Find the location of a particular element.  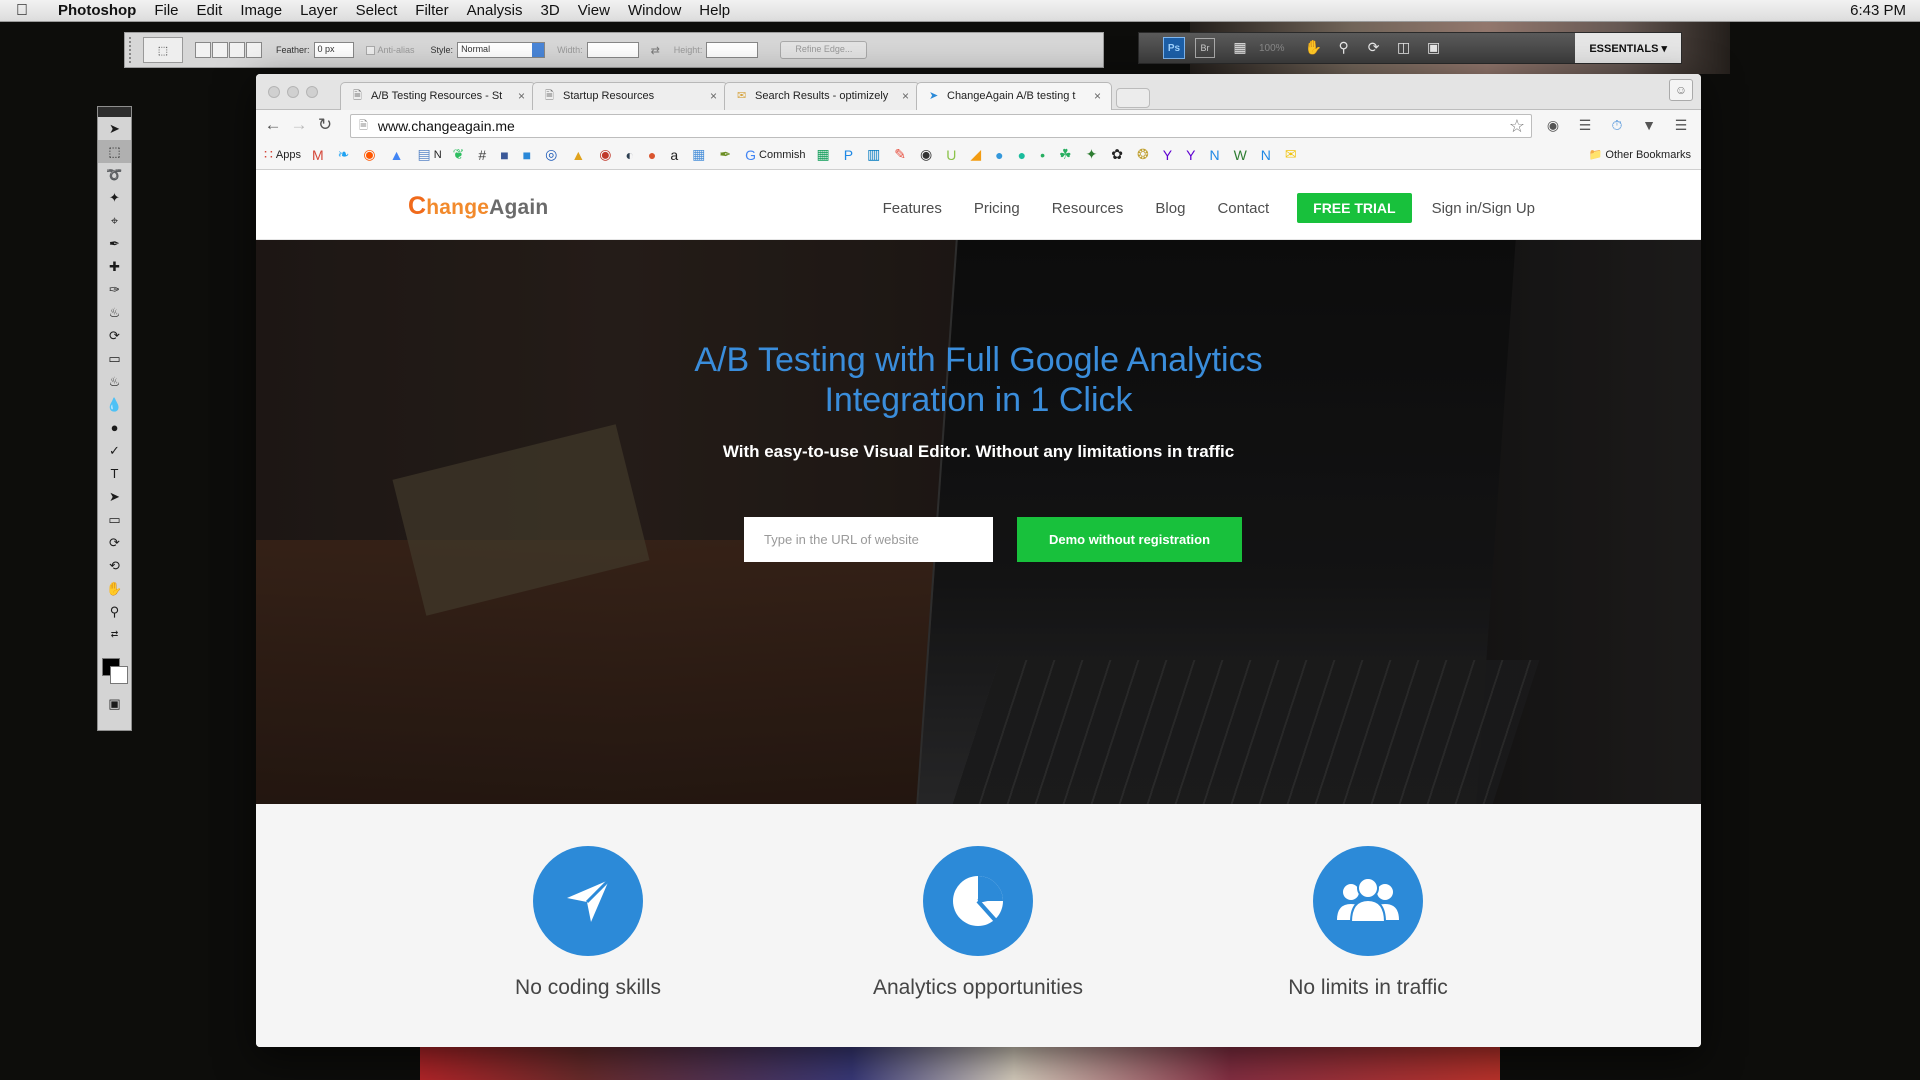

bookmark-item: N is located at coordinates (1267, 155).